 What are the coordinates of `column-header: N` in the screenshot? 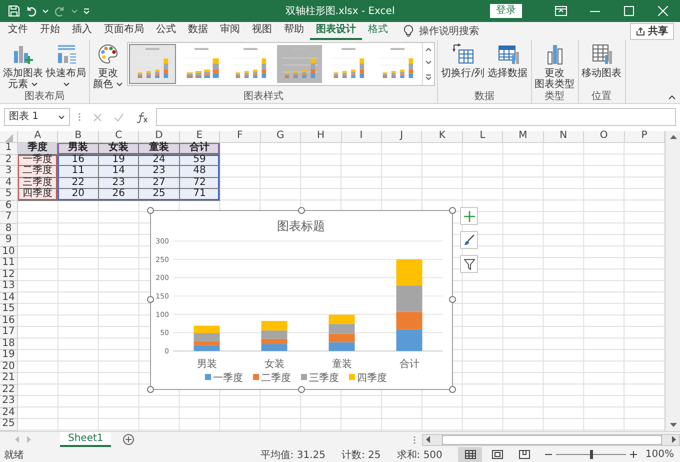 It's located at (564, 137).